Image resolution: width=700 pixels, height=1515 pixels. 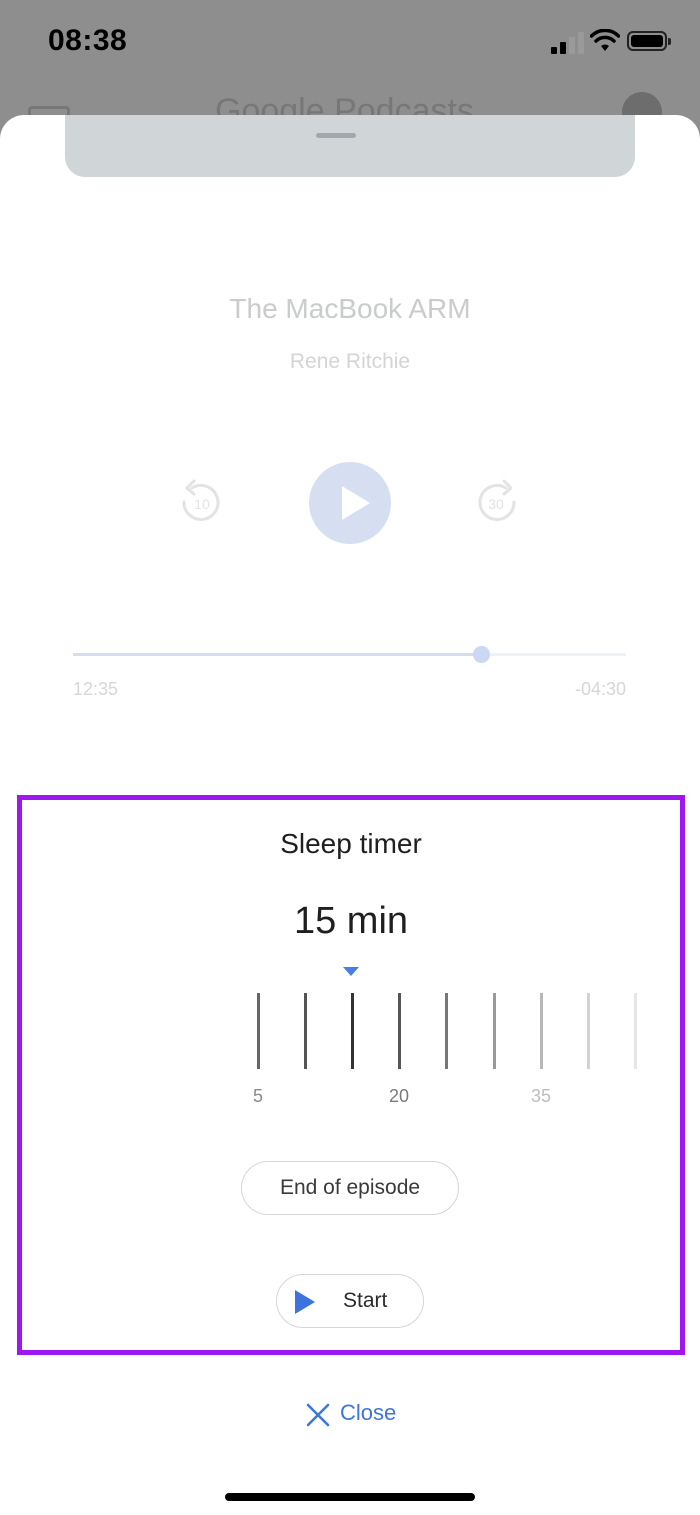 I want to click on wifi-icon, so click(x=605, y=40).